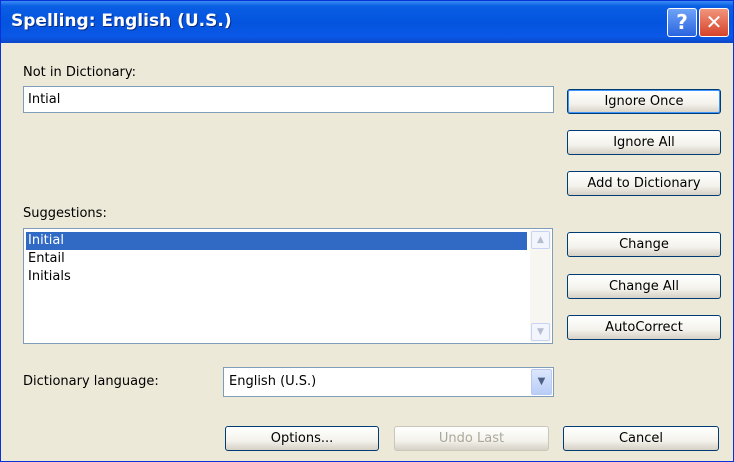  I want to click on help-button: ?, so click(682, 22).